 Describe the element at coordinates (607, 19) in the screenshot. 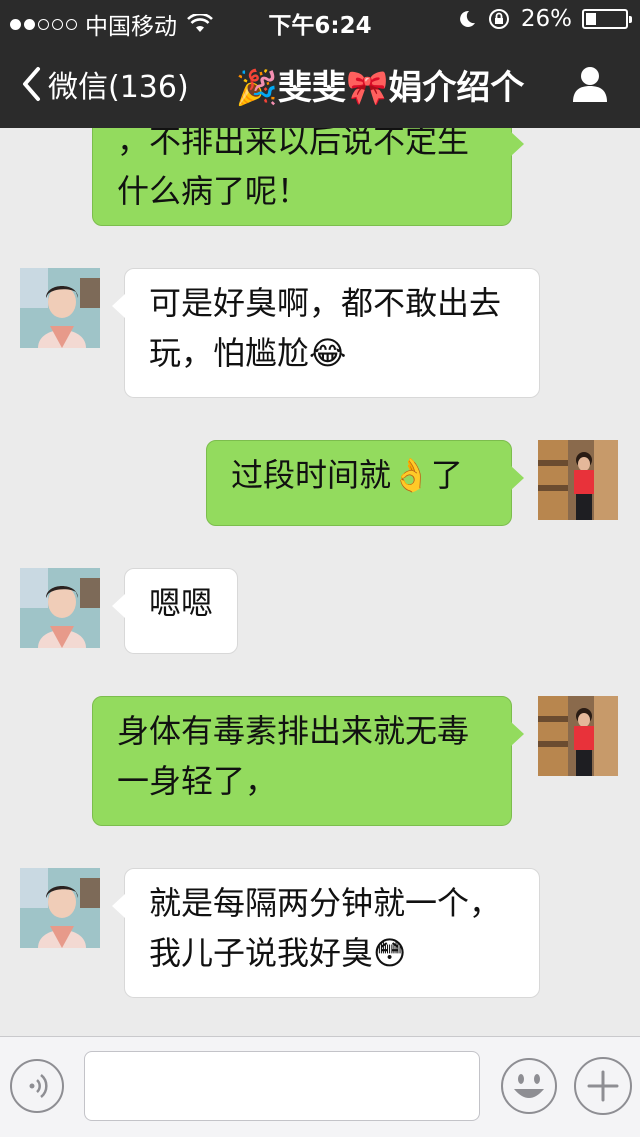

I see `battery-icon` at that location.